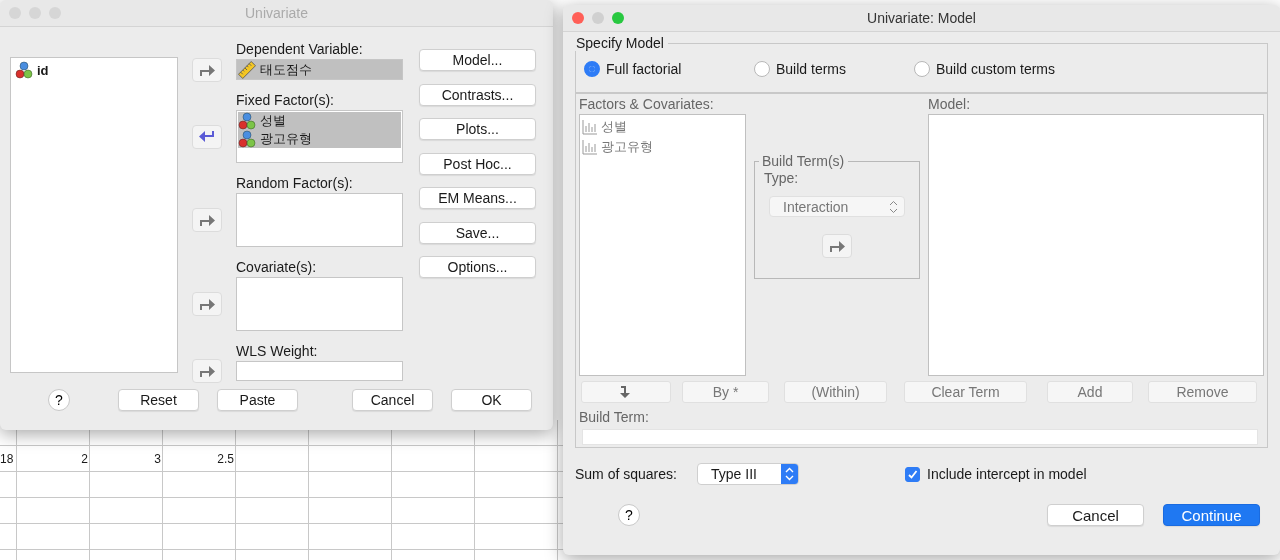 This screenshot has width=1280, height=560. Describe the element at coordinates (247, 70) in the screenshot. I see `ruler-icon` at that location.